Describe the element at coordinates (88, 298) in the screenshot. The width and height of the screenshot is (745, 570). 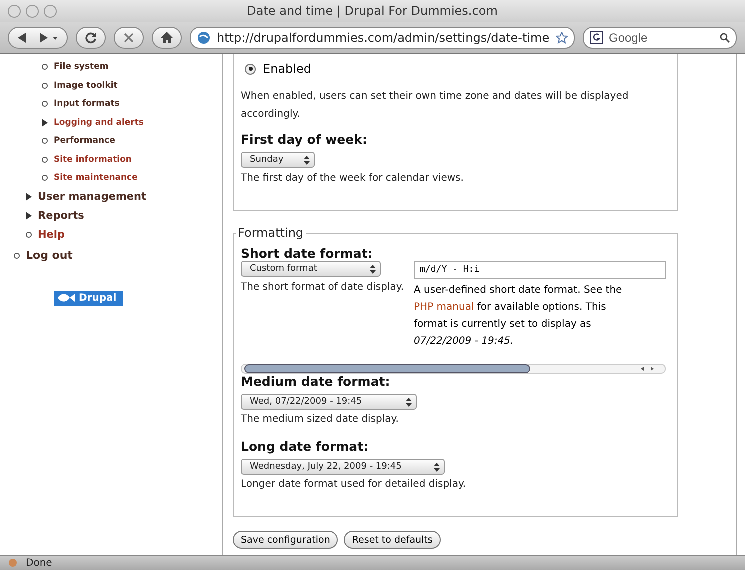
I see `drupal-badge: Drupal` at that location.